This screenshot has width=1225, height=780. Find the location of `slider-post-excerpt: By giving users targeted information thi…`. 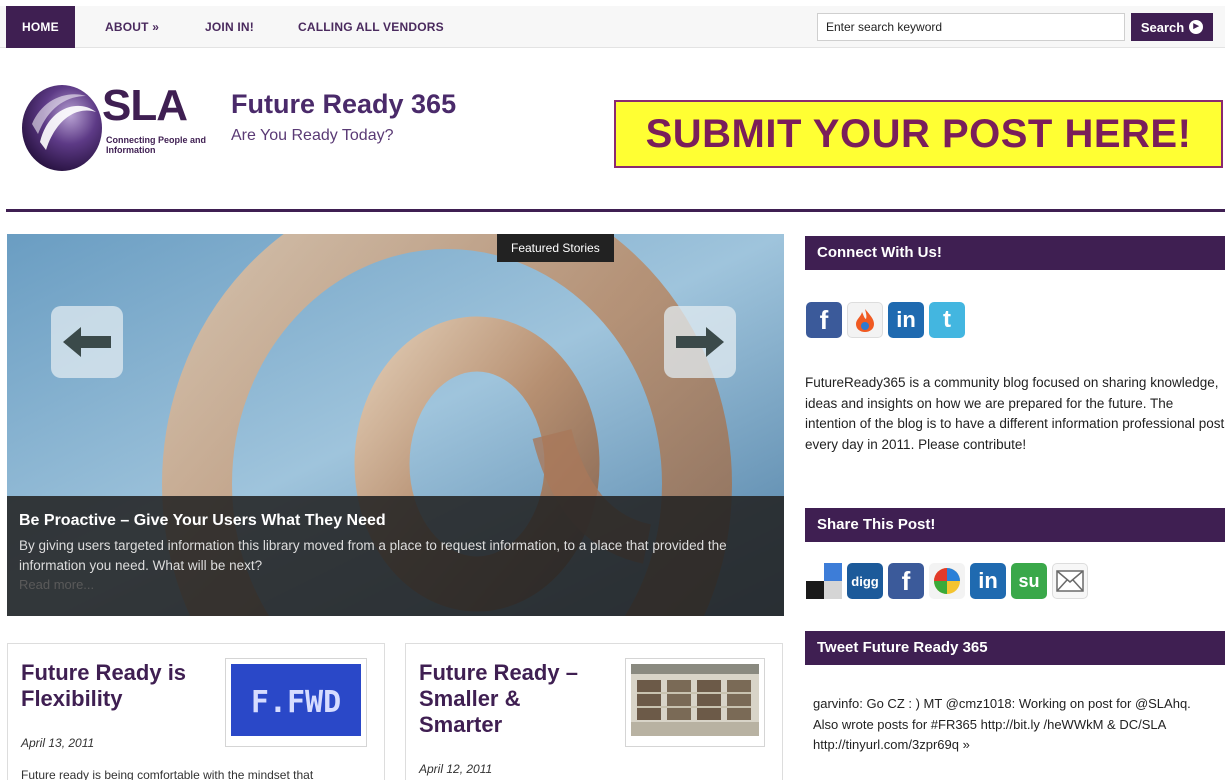

slider-post-excerpt: By giving users targeted information thi… is located at coordinates (373, 555).